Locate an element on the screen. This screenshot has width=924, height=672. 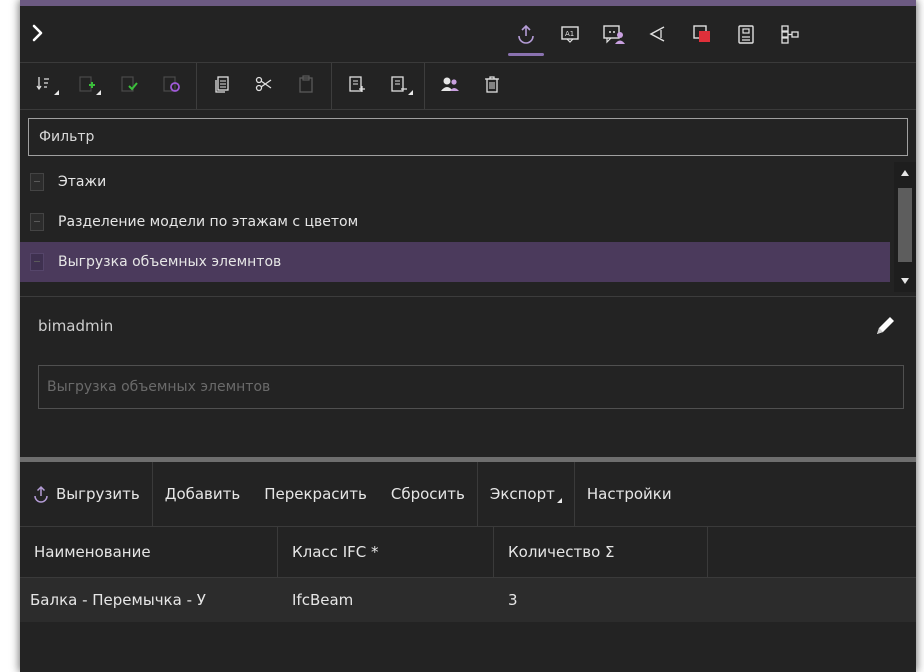
cell-empty is located at coordinates (812, 600).